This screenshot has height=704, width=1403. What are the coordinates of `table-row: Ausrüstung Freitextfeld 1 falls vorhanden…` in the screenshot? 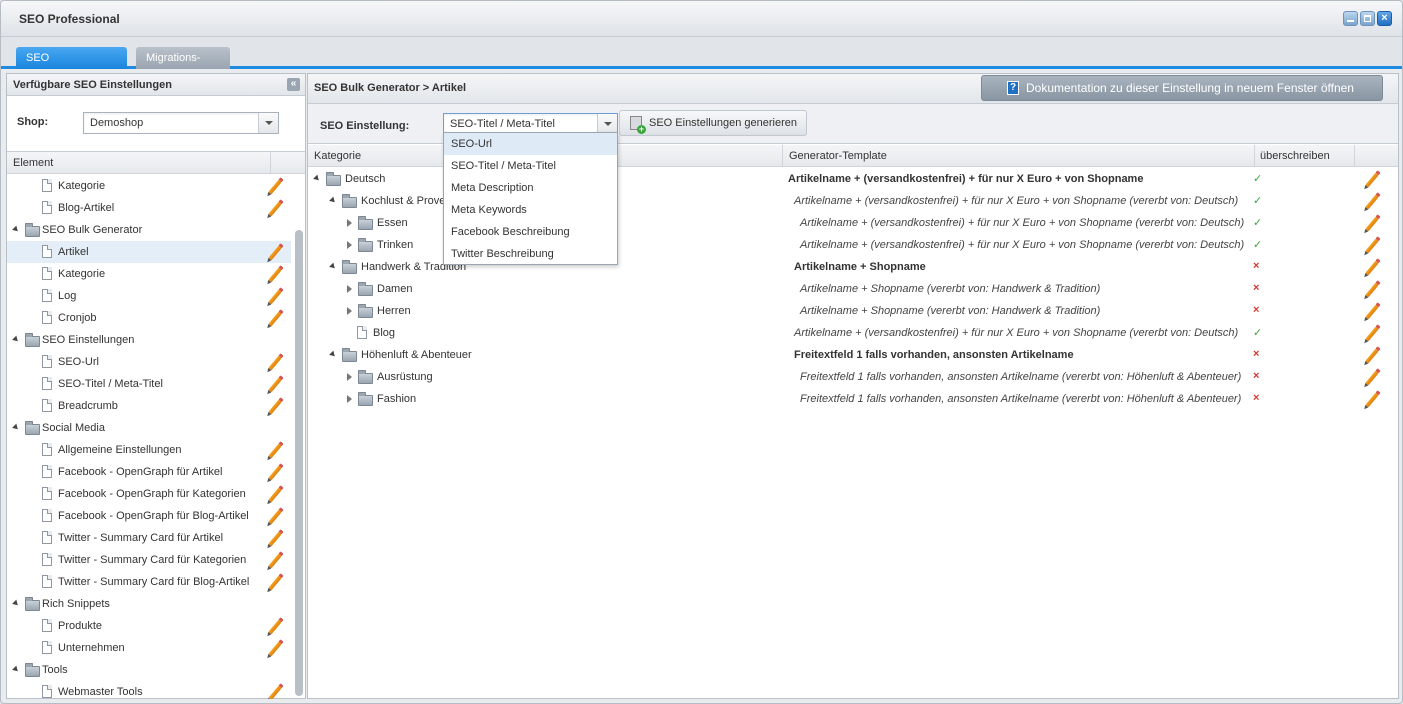 It's located at (853, 377).